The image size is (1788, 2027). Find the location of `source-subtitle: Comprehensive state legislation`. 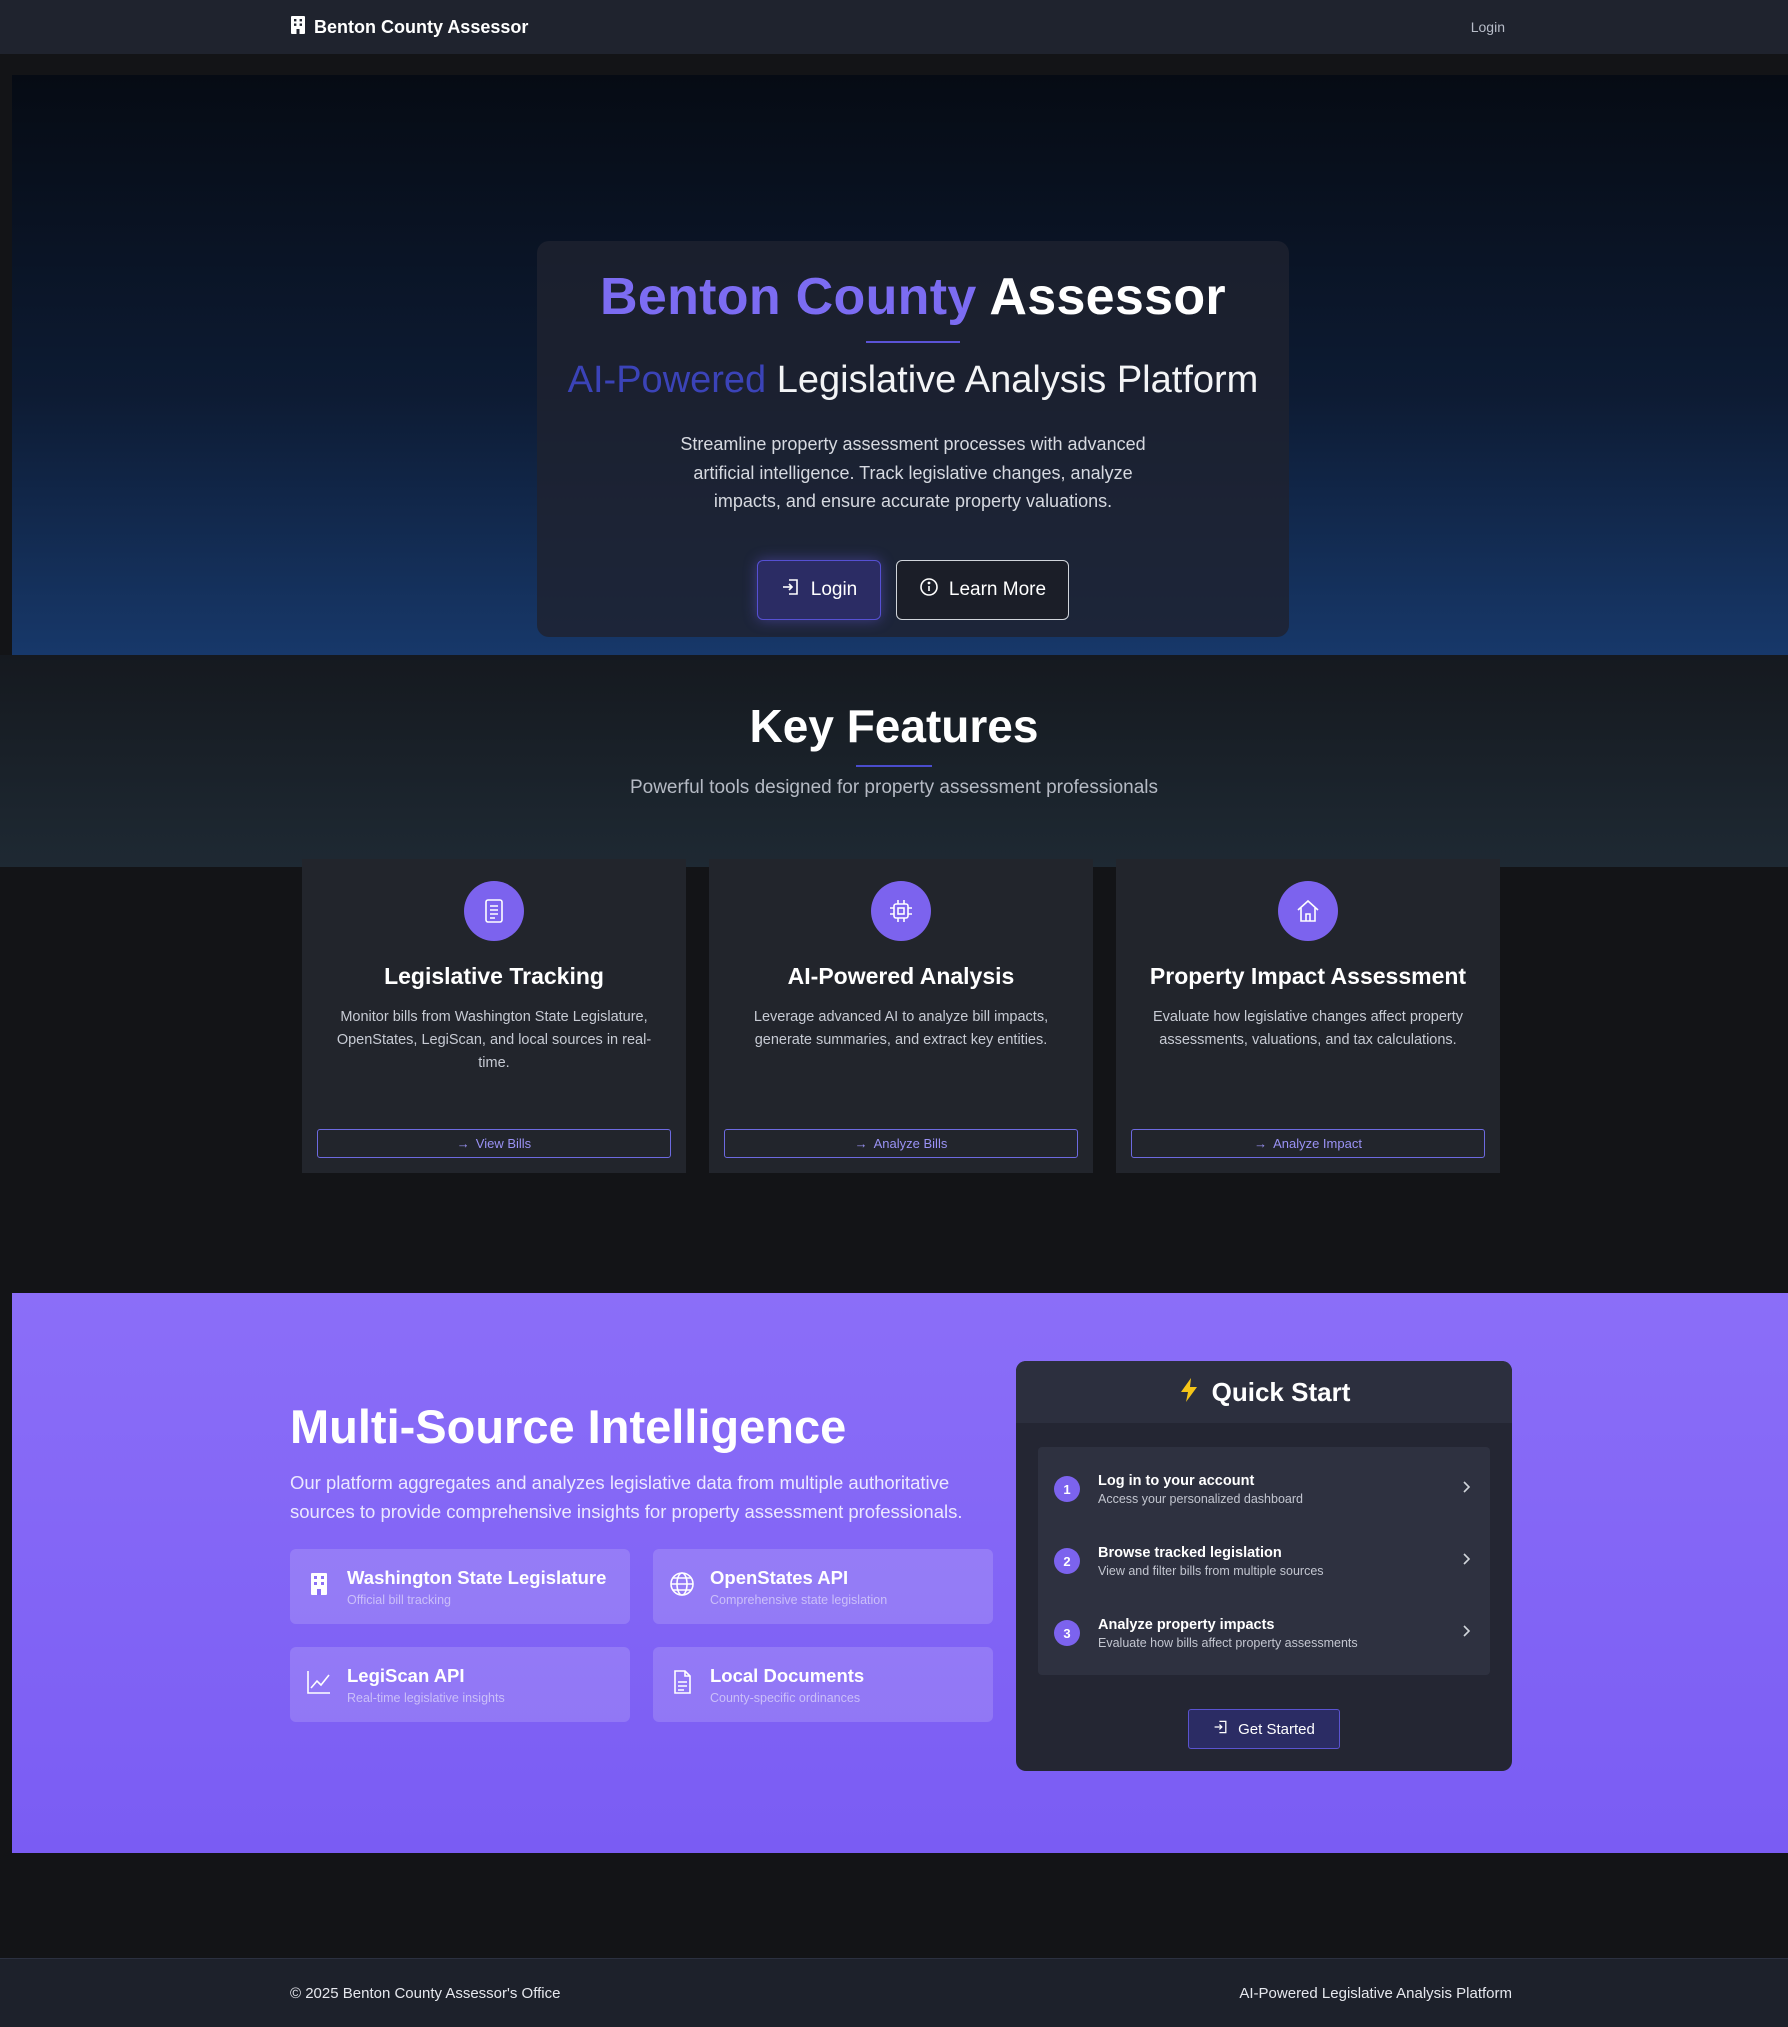

source-subtitle: Comprehensive state legislation is located at coordinates (799, 1599).